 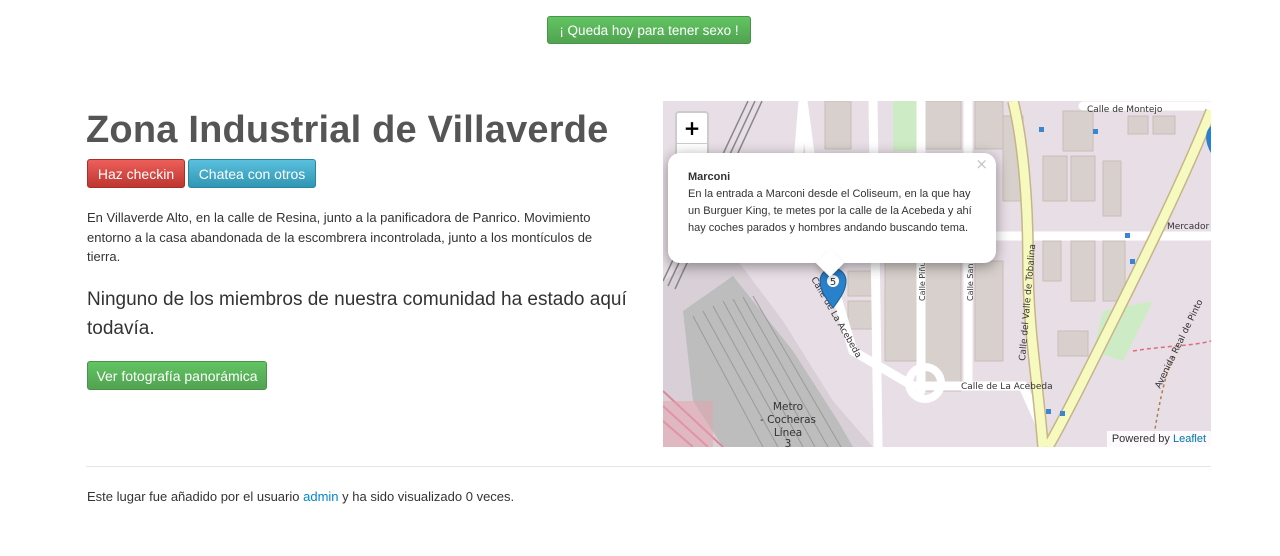 What do you see at coordinates (970, 282) in the screenshot?
I see `map-label-san: Calle San` at bounding box center [970, 282].